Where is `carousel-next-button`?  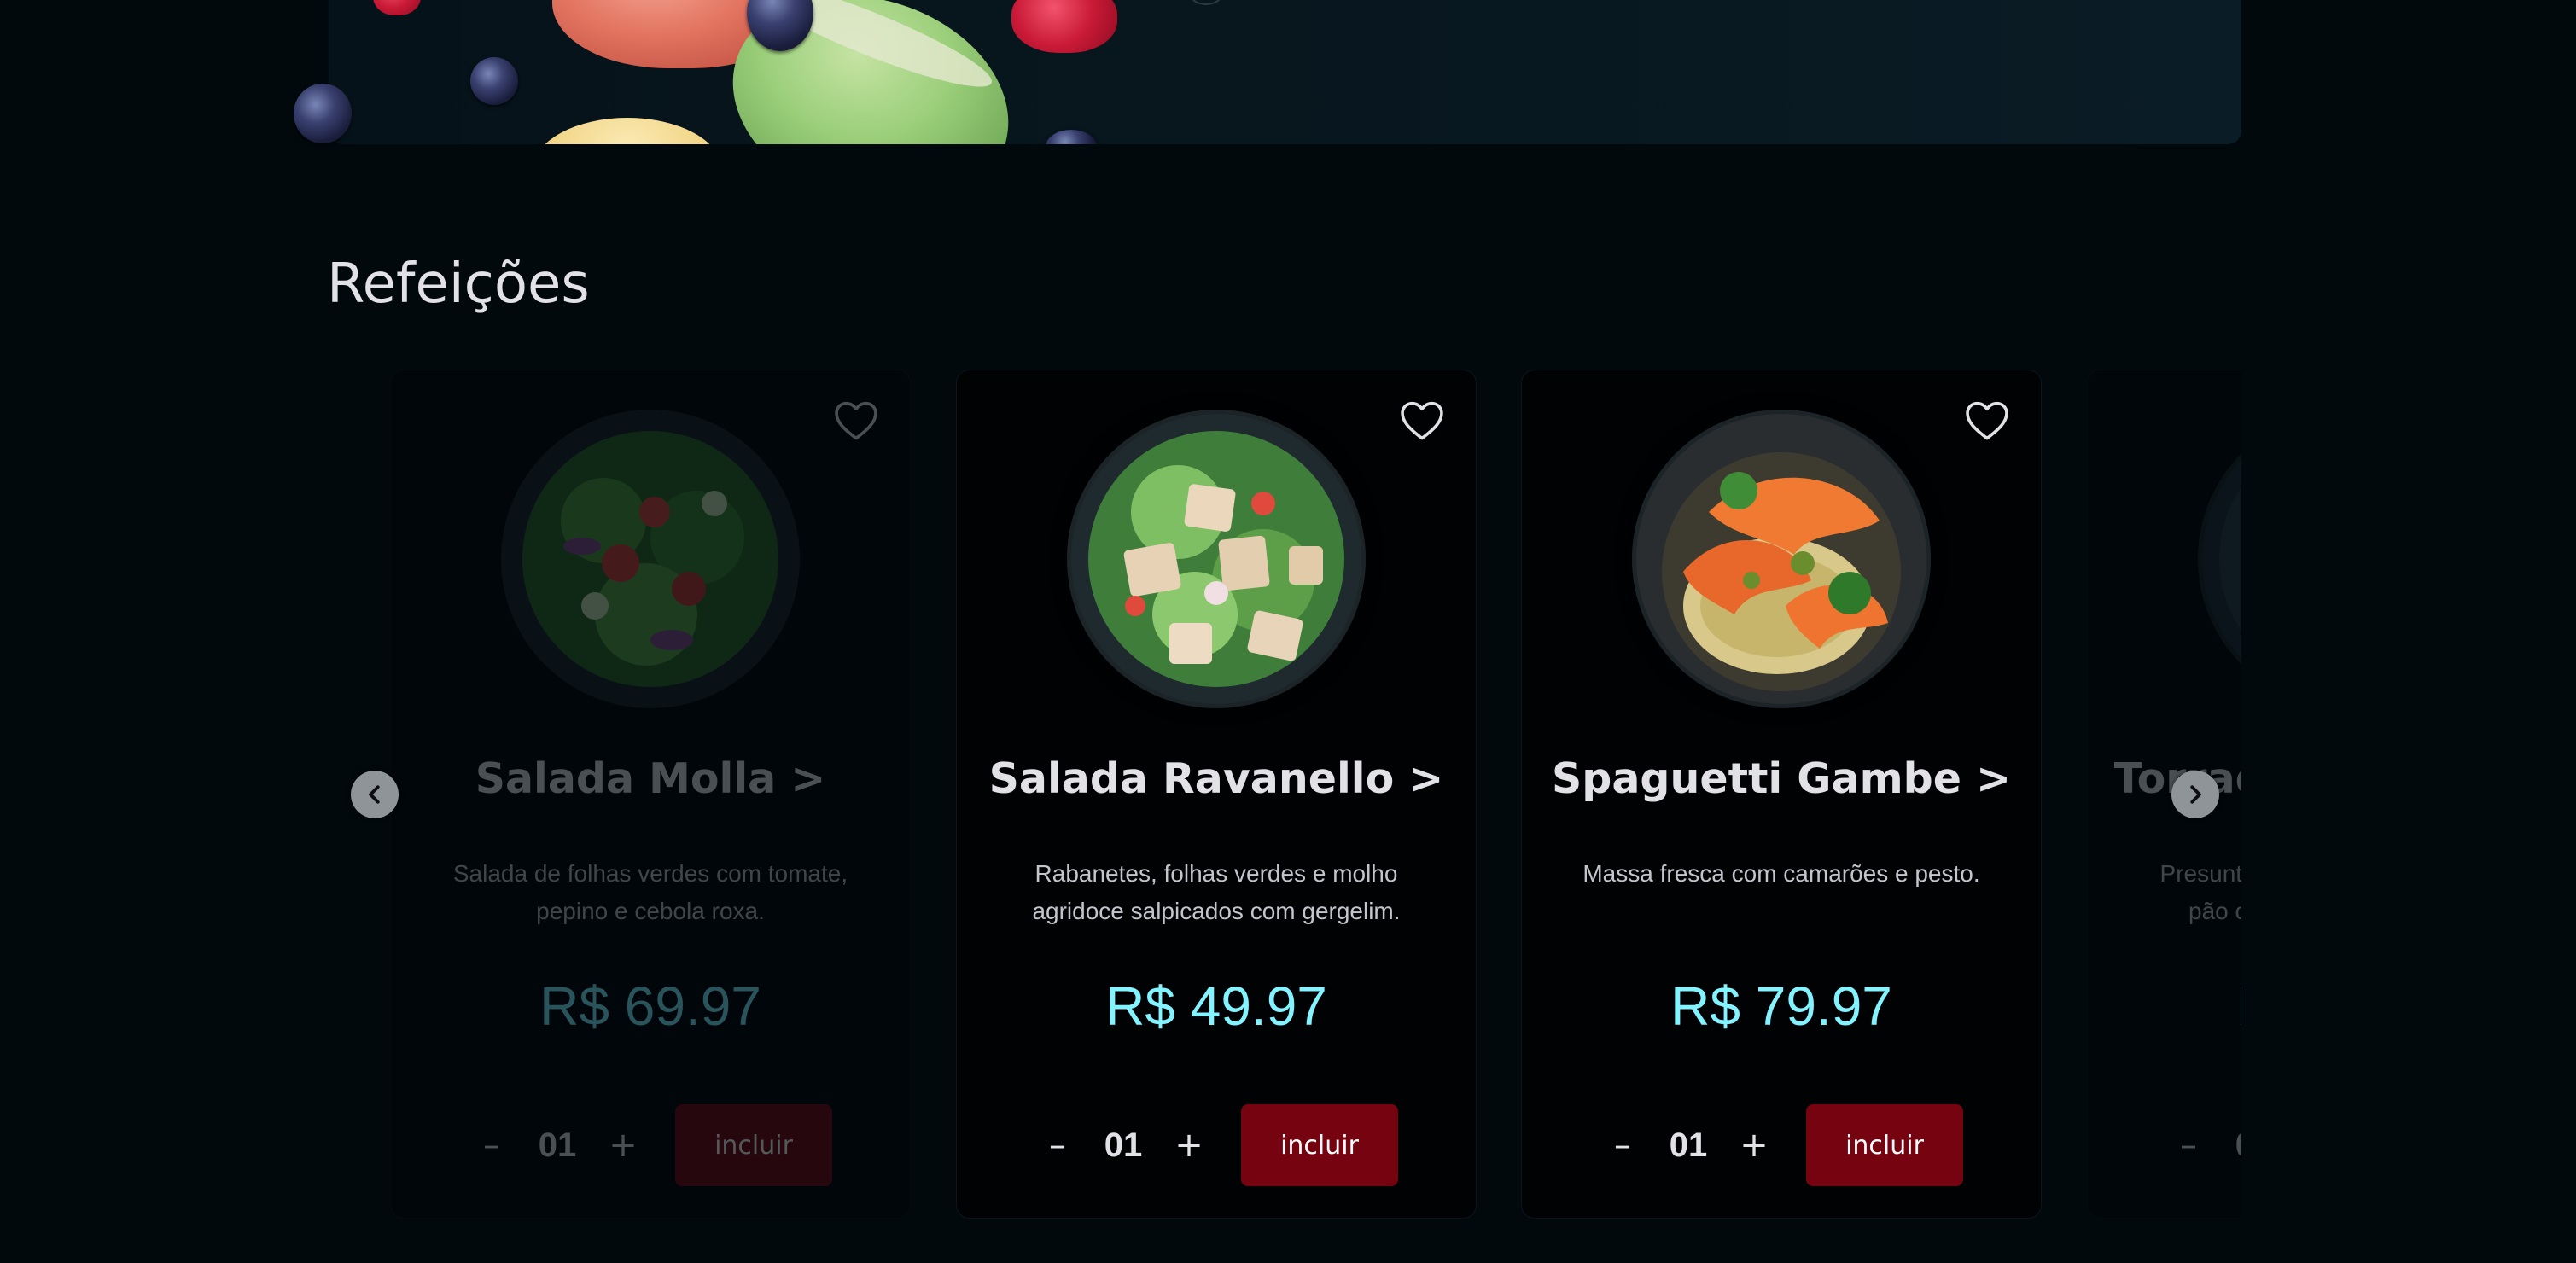 carousel-next-button is located at coordinates (2195, 794).